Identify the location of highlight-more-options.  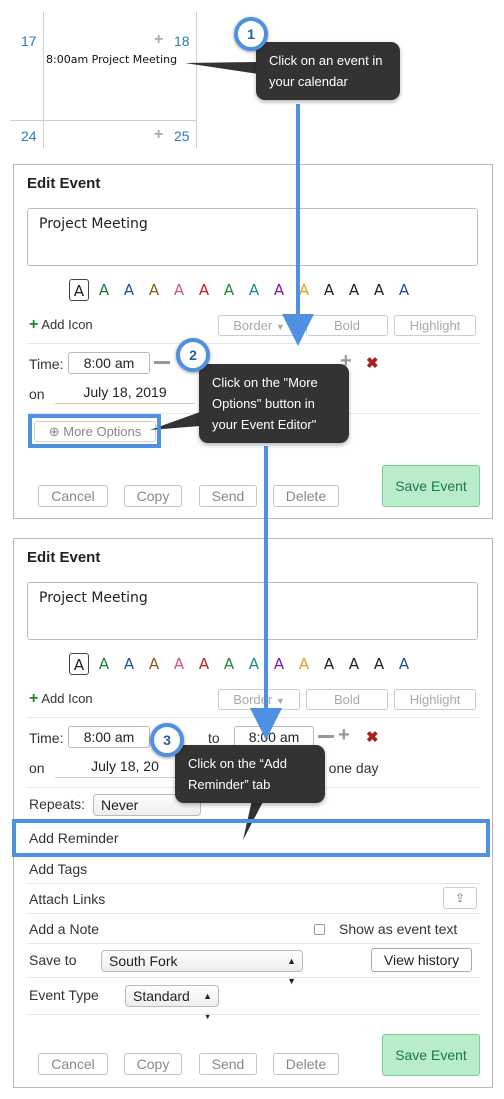
(94, 431).